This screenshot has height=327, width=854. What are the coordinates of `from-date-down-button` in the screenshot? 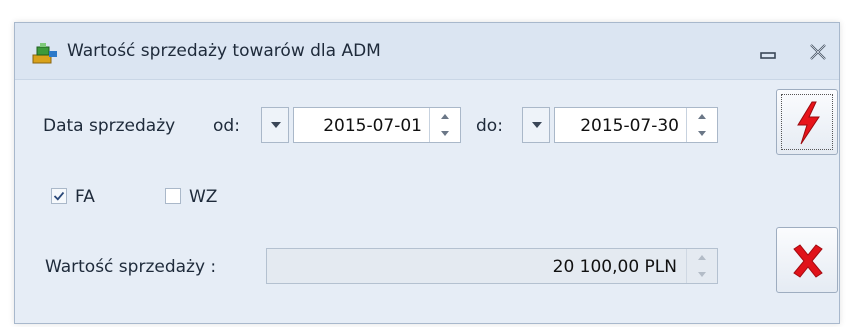 It's located at (445, 133).